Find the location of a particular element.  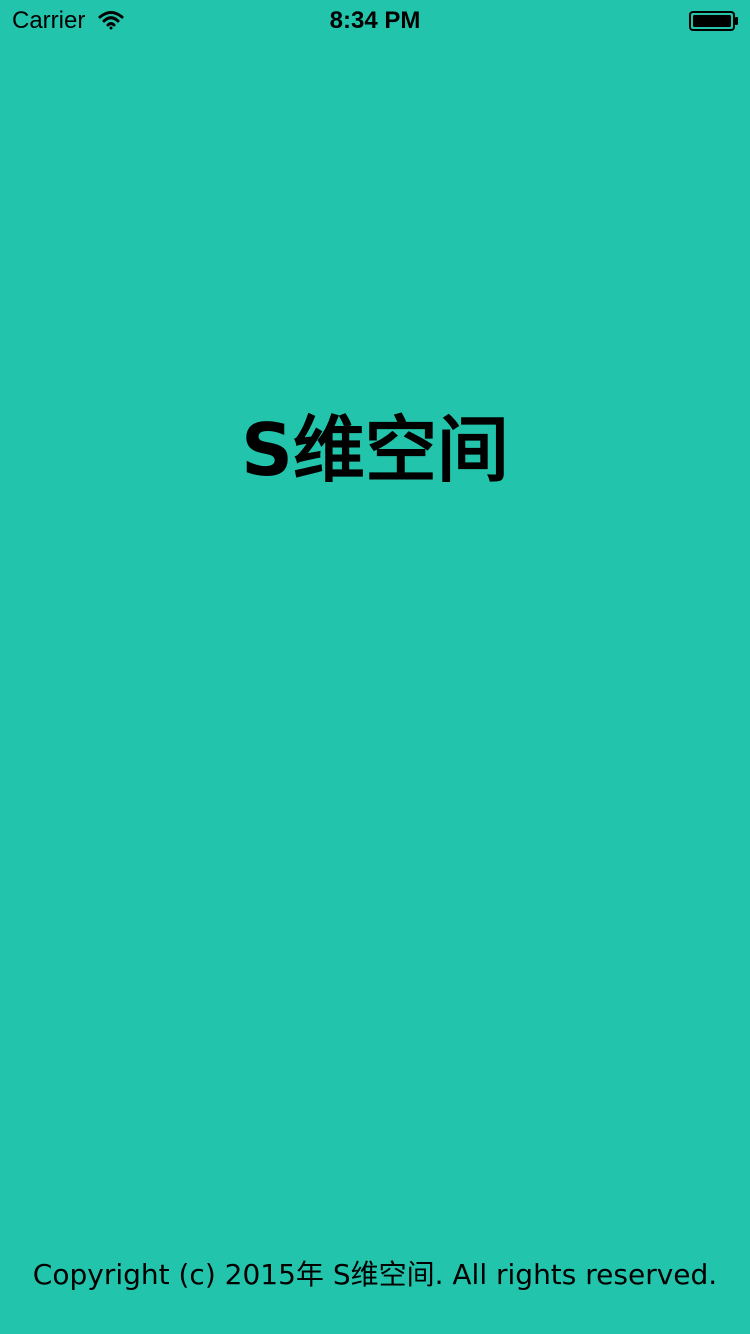

status-bar: Carrier 8:34 PM is located at coordinates (375, 20).